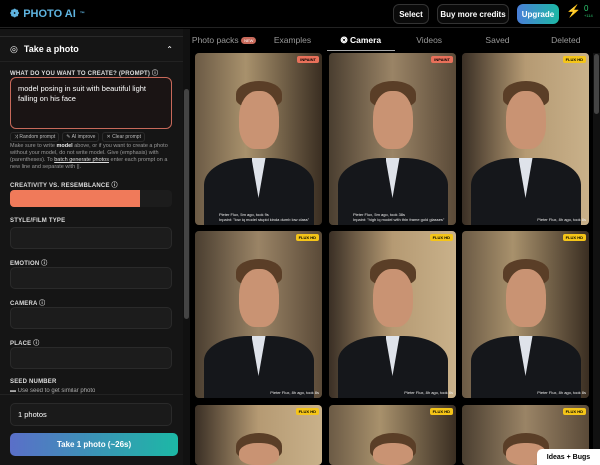 Image resolution: width=600 pixels, height=465 pixels. Describe the element at coordinates (292, 40) in the screenshot. I see `tab-examples: Examples` at that location.